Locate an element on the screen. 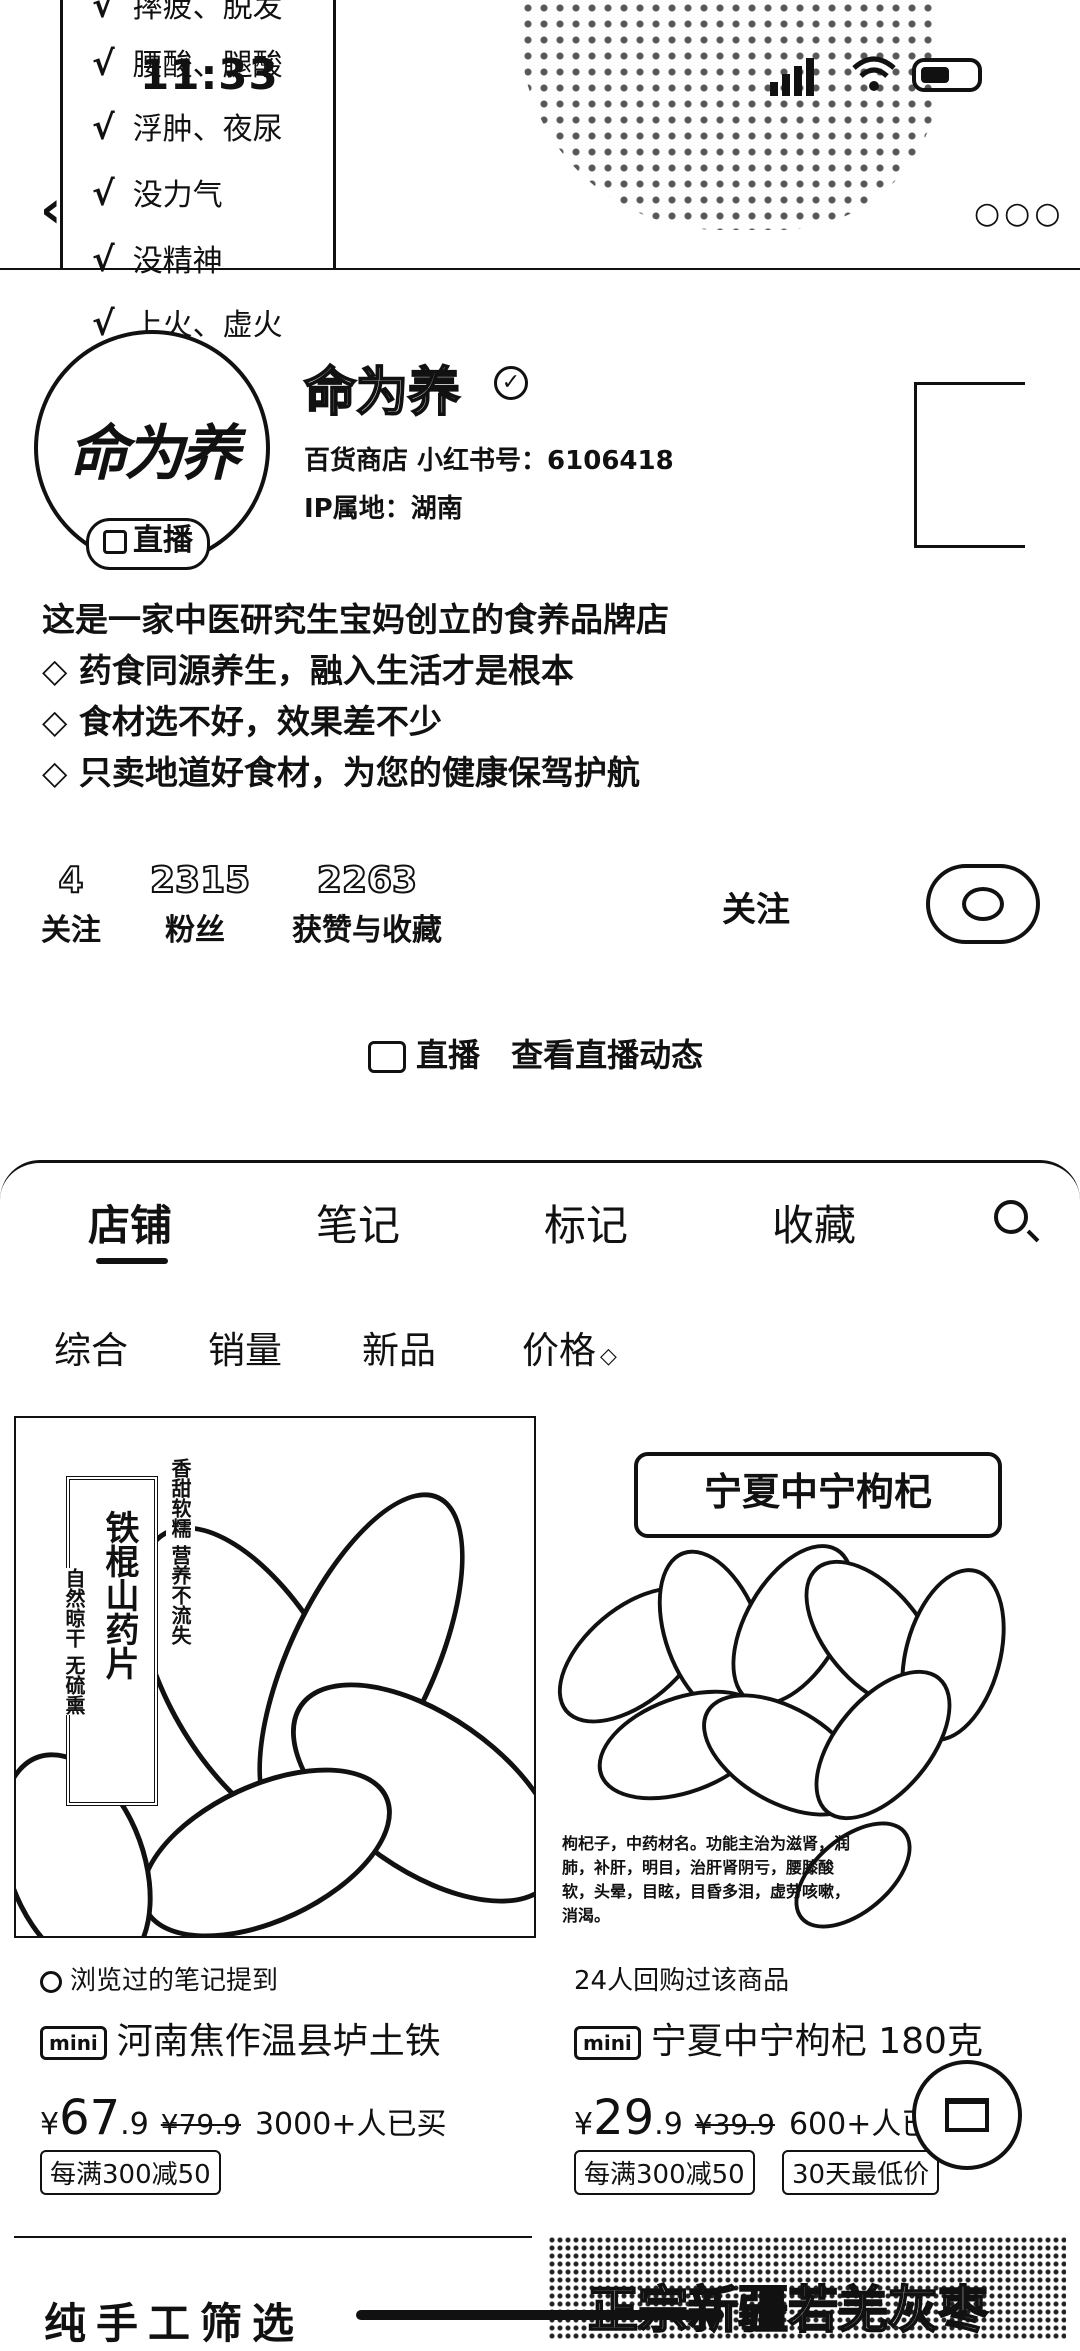 This screenshot has height=2351, width=1080. more-icon: ○○○ is located at coordinates (1019, 213).